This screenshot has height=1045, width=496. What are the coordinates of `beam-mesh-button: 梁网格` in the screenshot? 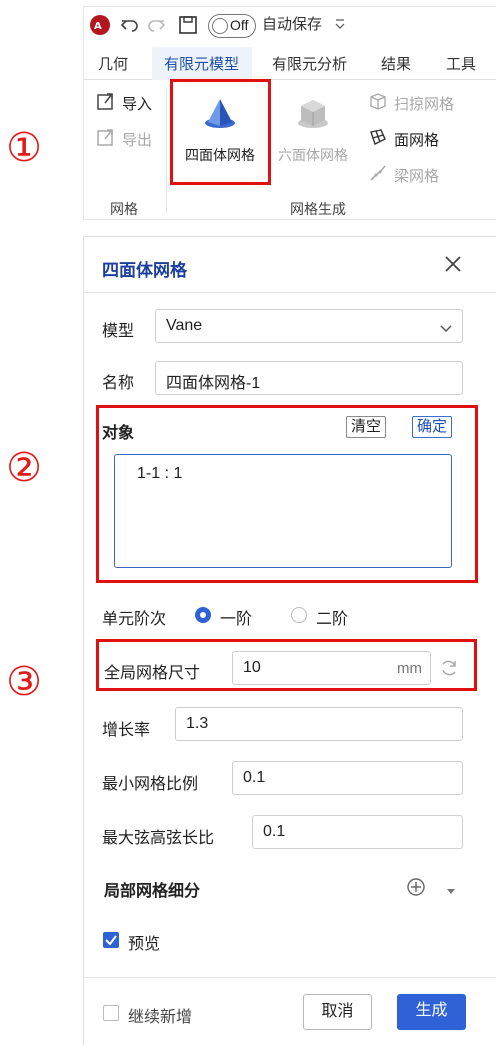 It's located at (403, 175).